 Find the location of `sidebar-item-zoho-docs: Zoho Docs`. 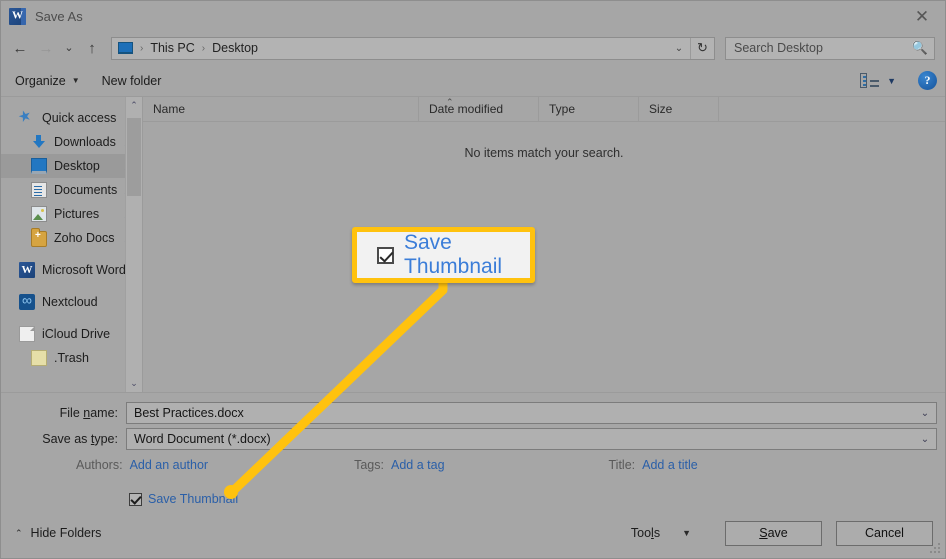

sidebar-item-zoho-docs: Zoho Docs is located at coordinates (71, 238).